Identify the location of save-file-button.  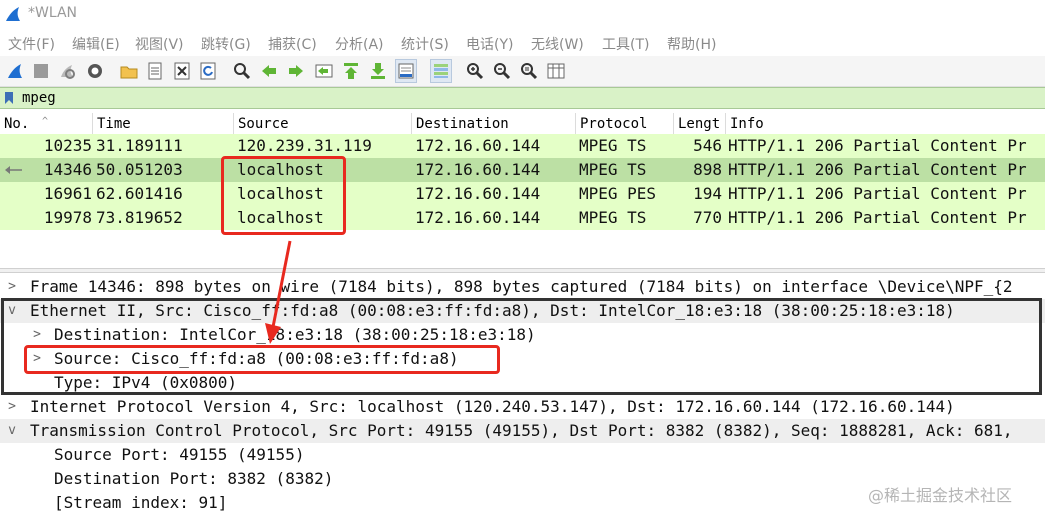
(155, 71).